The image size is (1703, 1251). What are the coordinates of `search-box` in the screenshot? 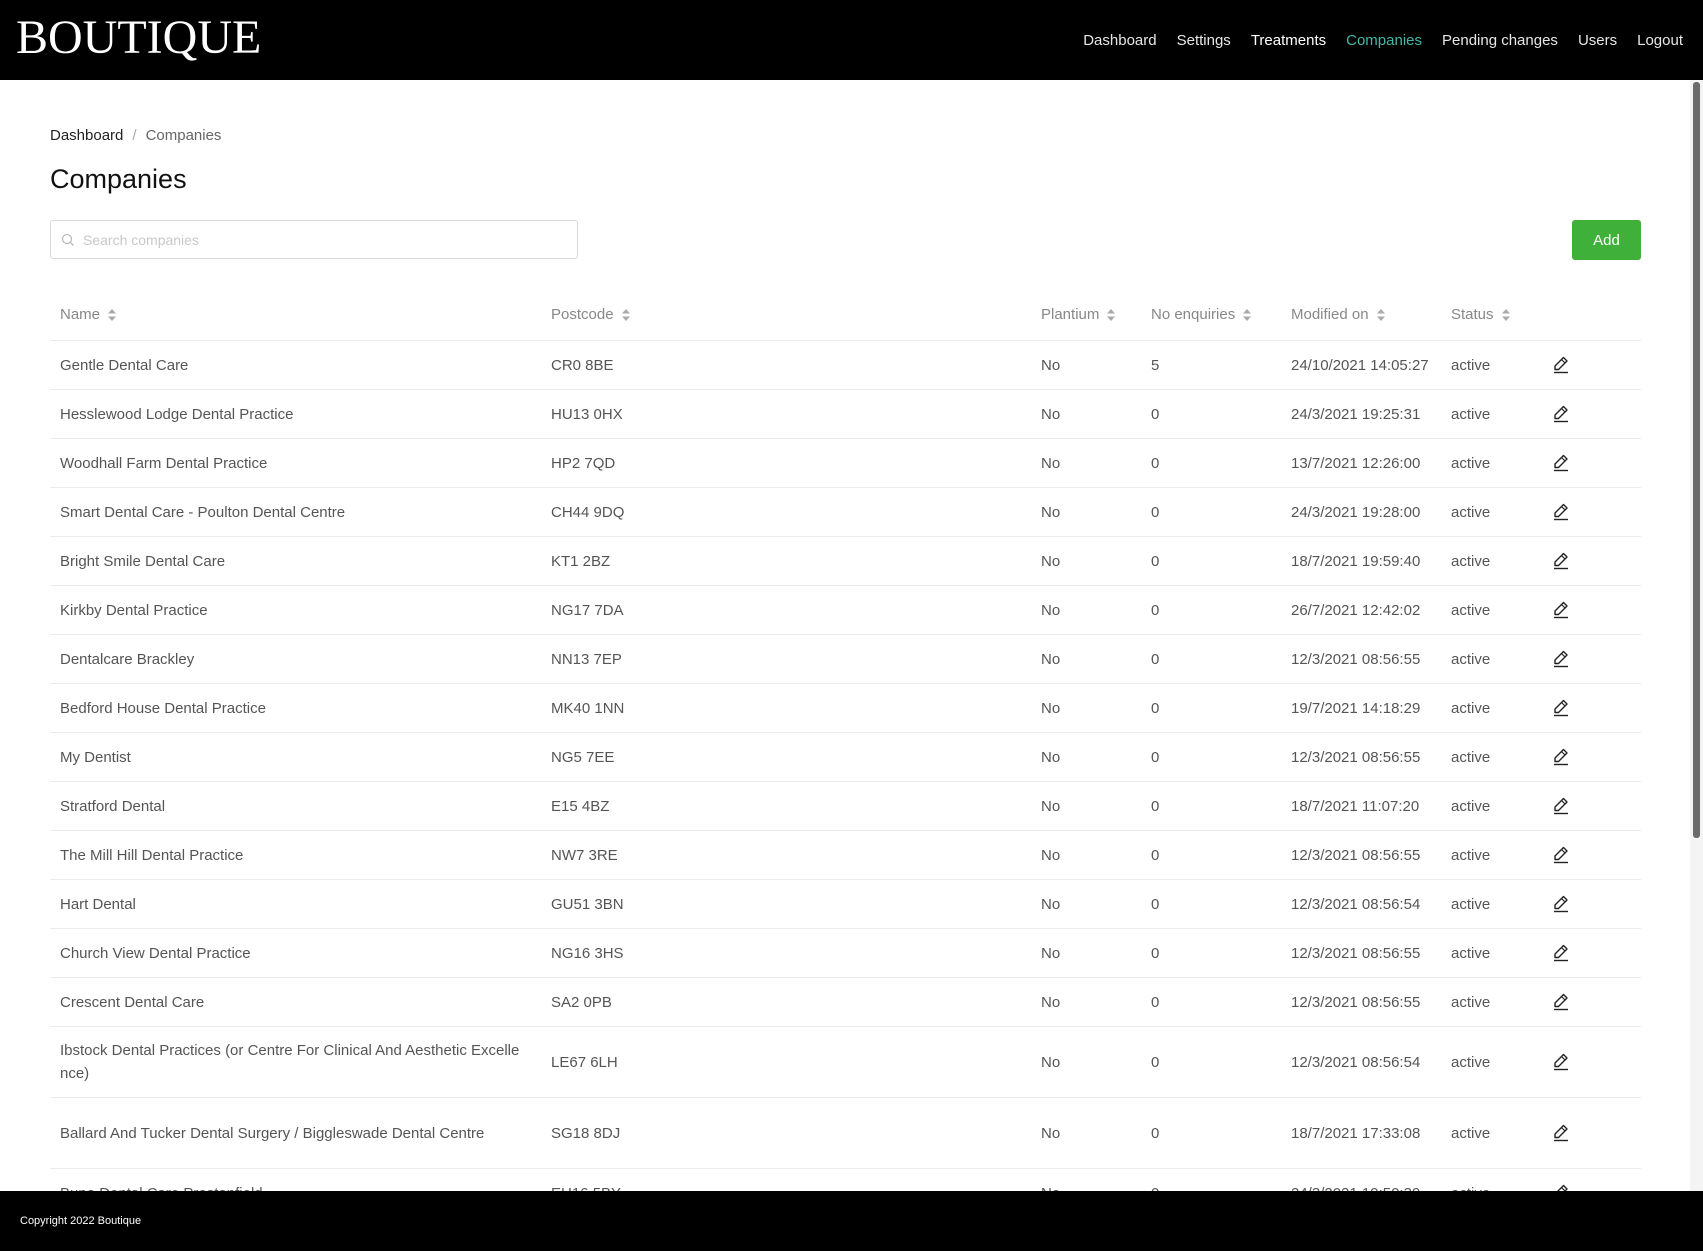 It's located at (314, 239).